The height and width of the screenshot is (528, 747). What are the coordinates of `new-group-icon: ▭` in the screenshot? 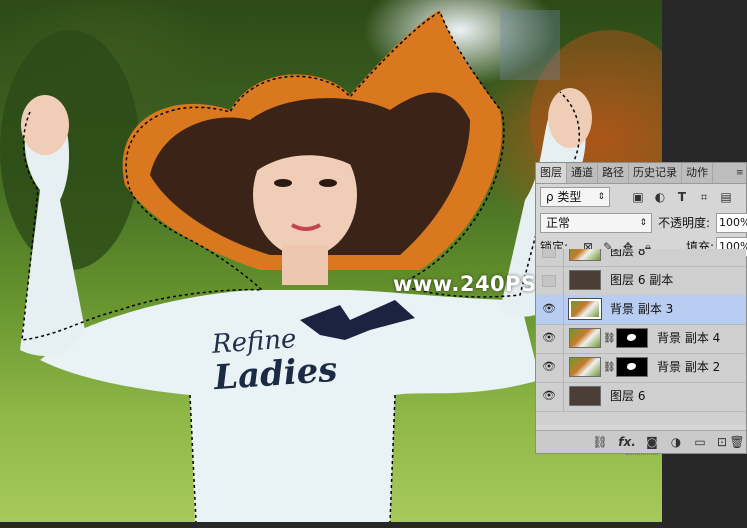 It's located at (700, 442).